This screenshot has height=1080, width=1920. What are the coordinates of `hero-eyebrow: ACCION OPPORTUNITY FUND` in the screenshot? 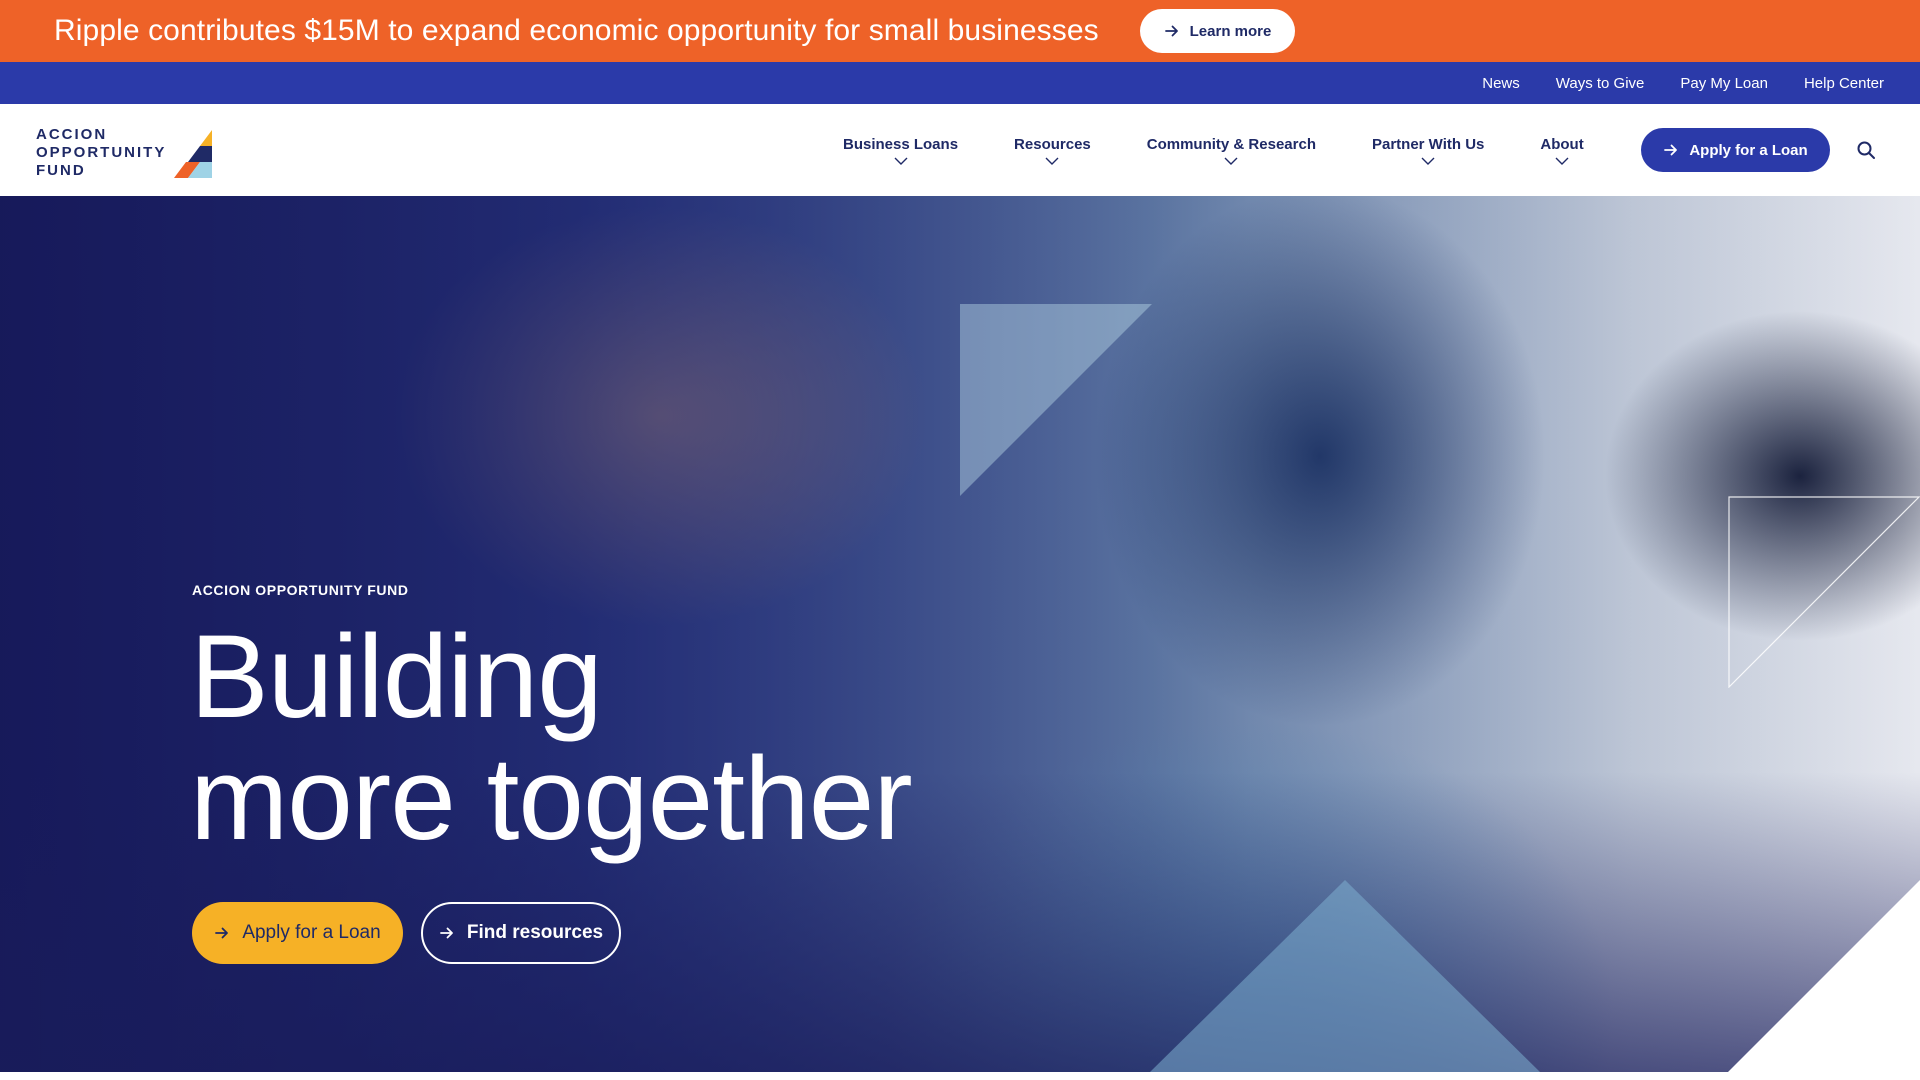 It's located at (300, 590).